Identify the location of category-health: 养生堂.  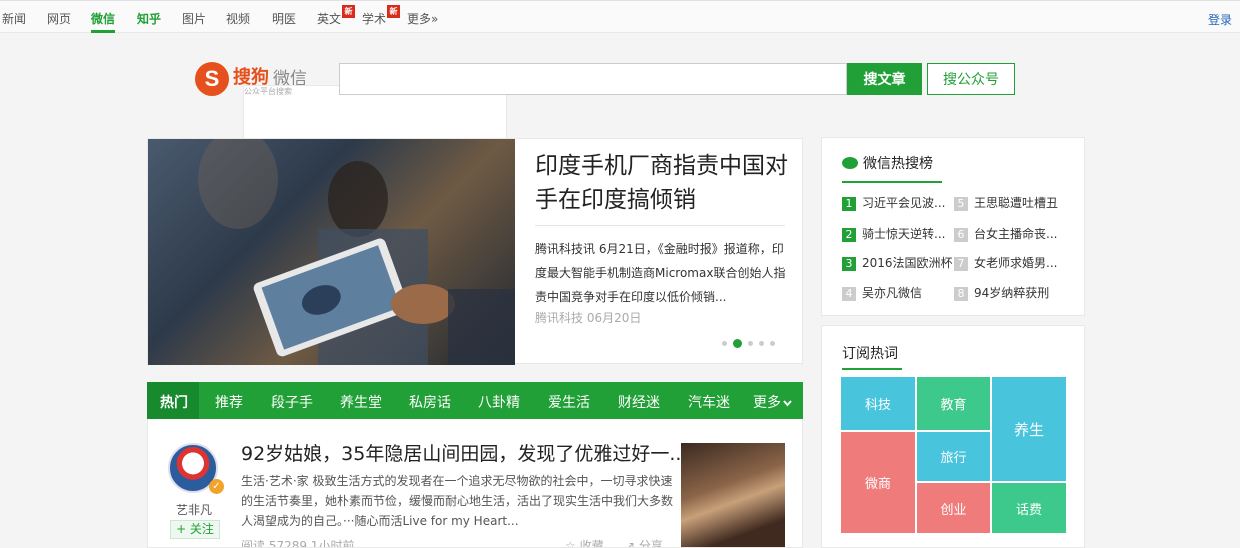
(361, 402).